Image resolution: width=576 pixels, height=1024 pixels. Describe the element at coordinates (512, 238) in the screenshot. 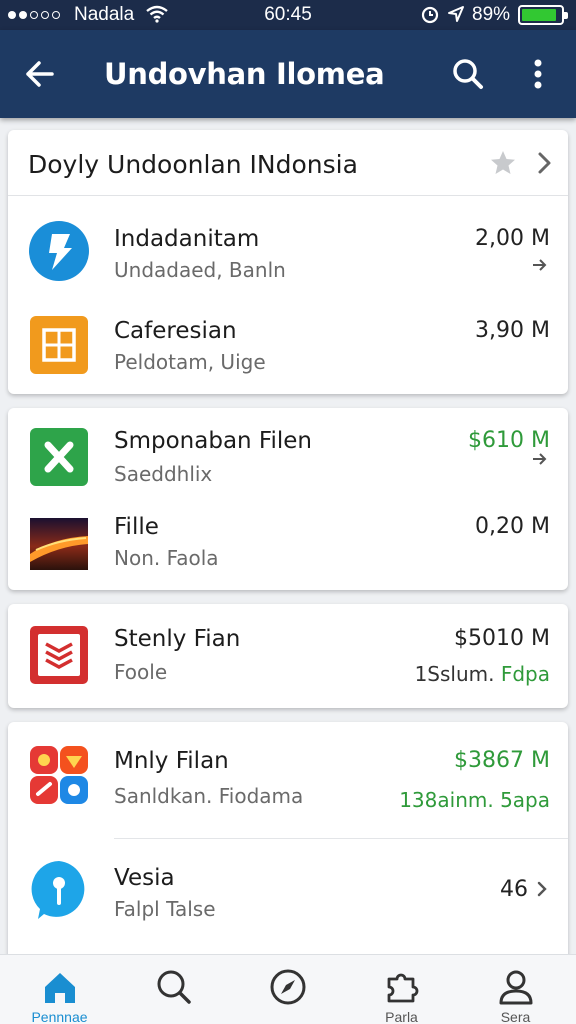

I see `item-value: 2,00 M` at that location.